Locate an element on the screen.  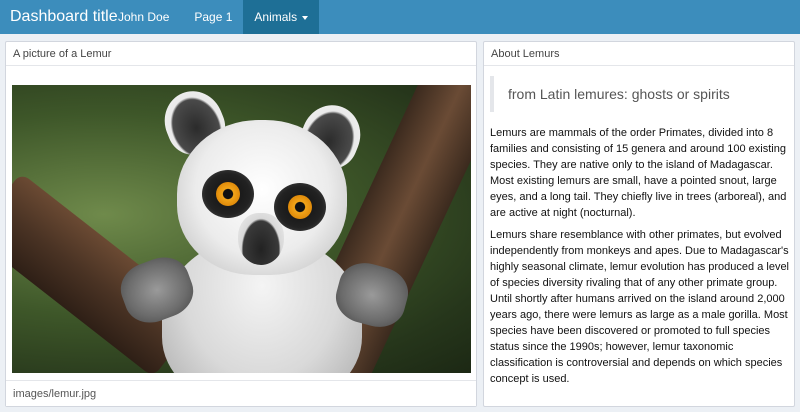
lemur-muzzle is located at coordinates (261, 239).